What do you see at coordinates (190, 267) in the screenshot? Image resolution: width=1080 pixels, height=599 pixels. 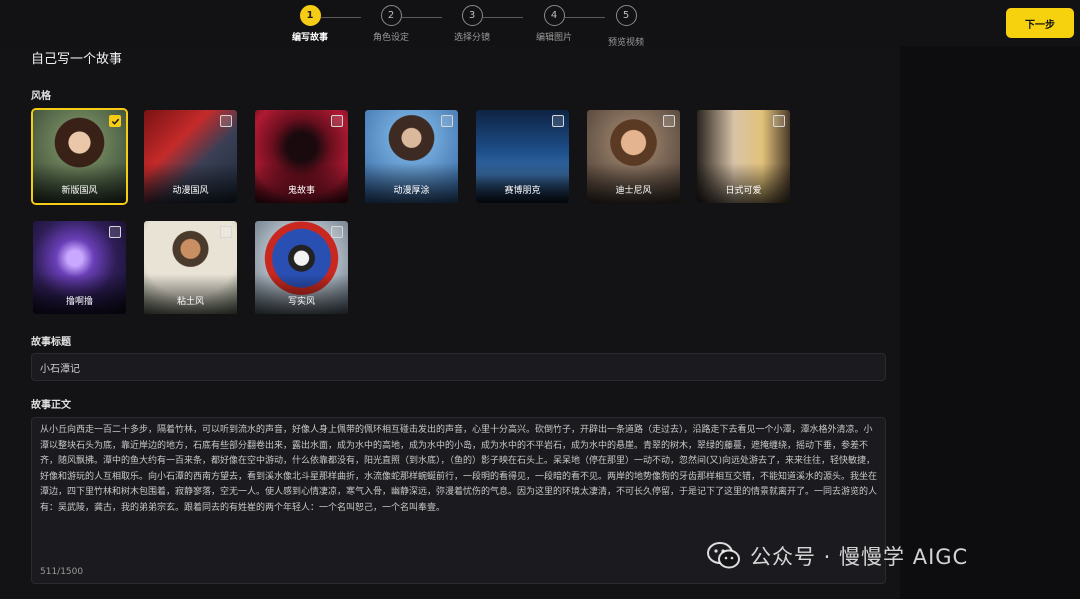 I see `style-card-niantu-feng: 粘土风` at bounding box center [190, 267].